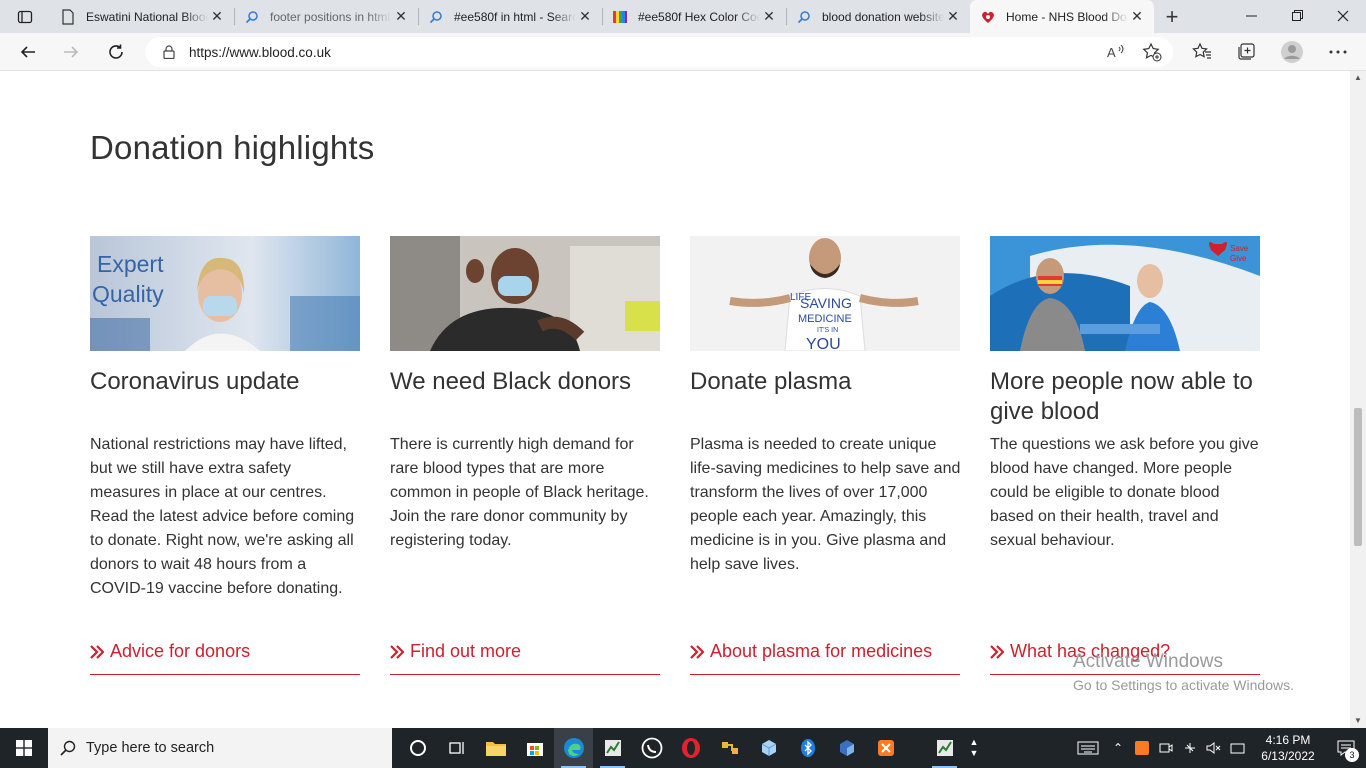 This screenshot has height=768, width=1366. Describe the element at coordinates (150, 748) in the screenshot. I see `search-placeholder: Type here to search` at that location.